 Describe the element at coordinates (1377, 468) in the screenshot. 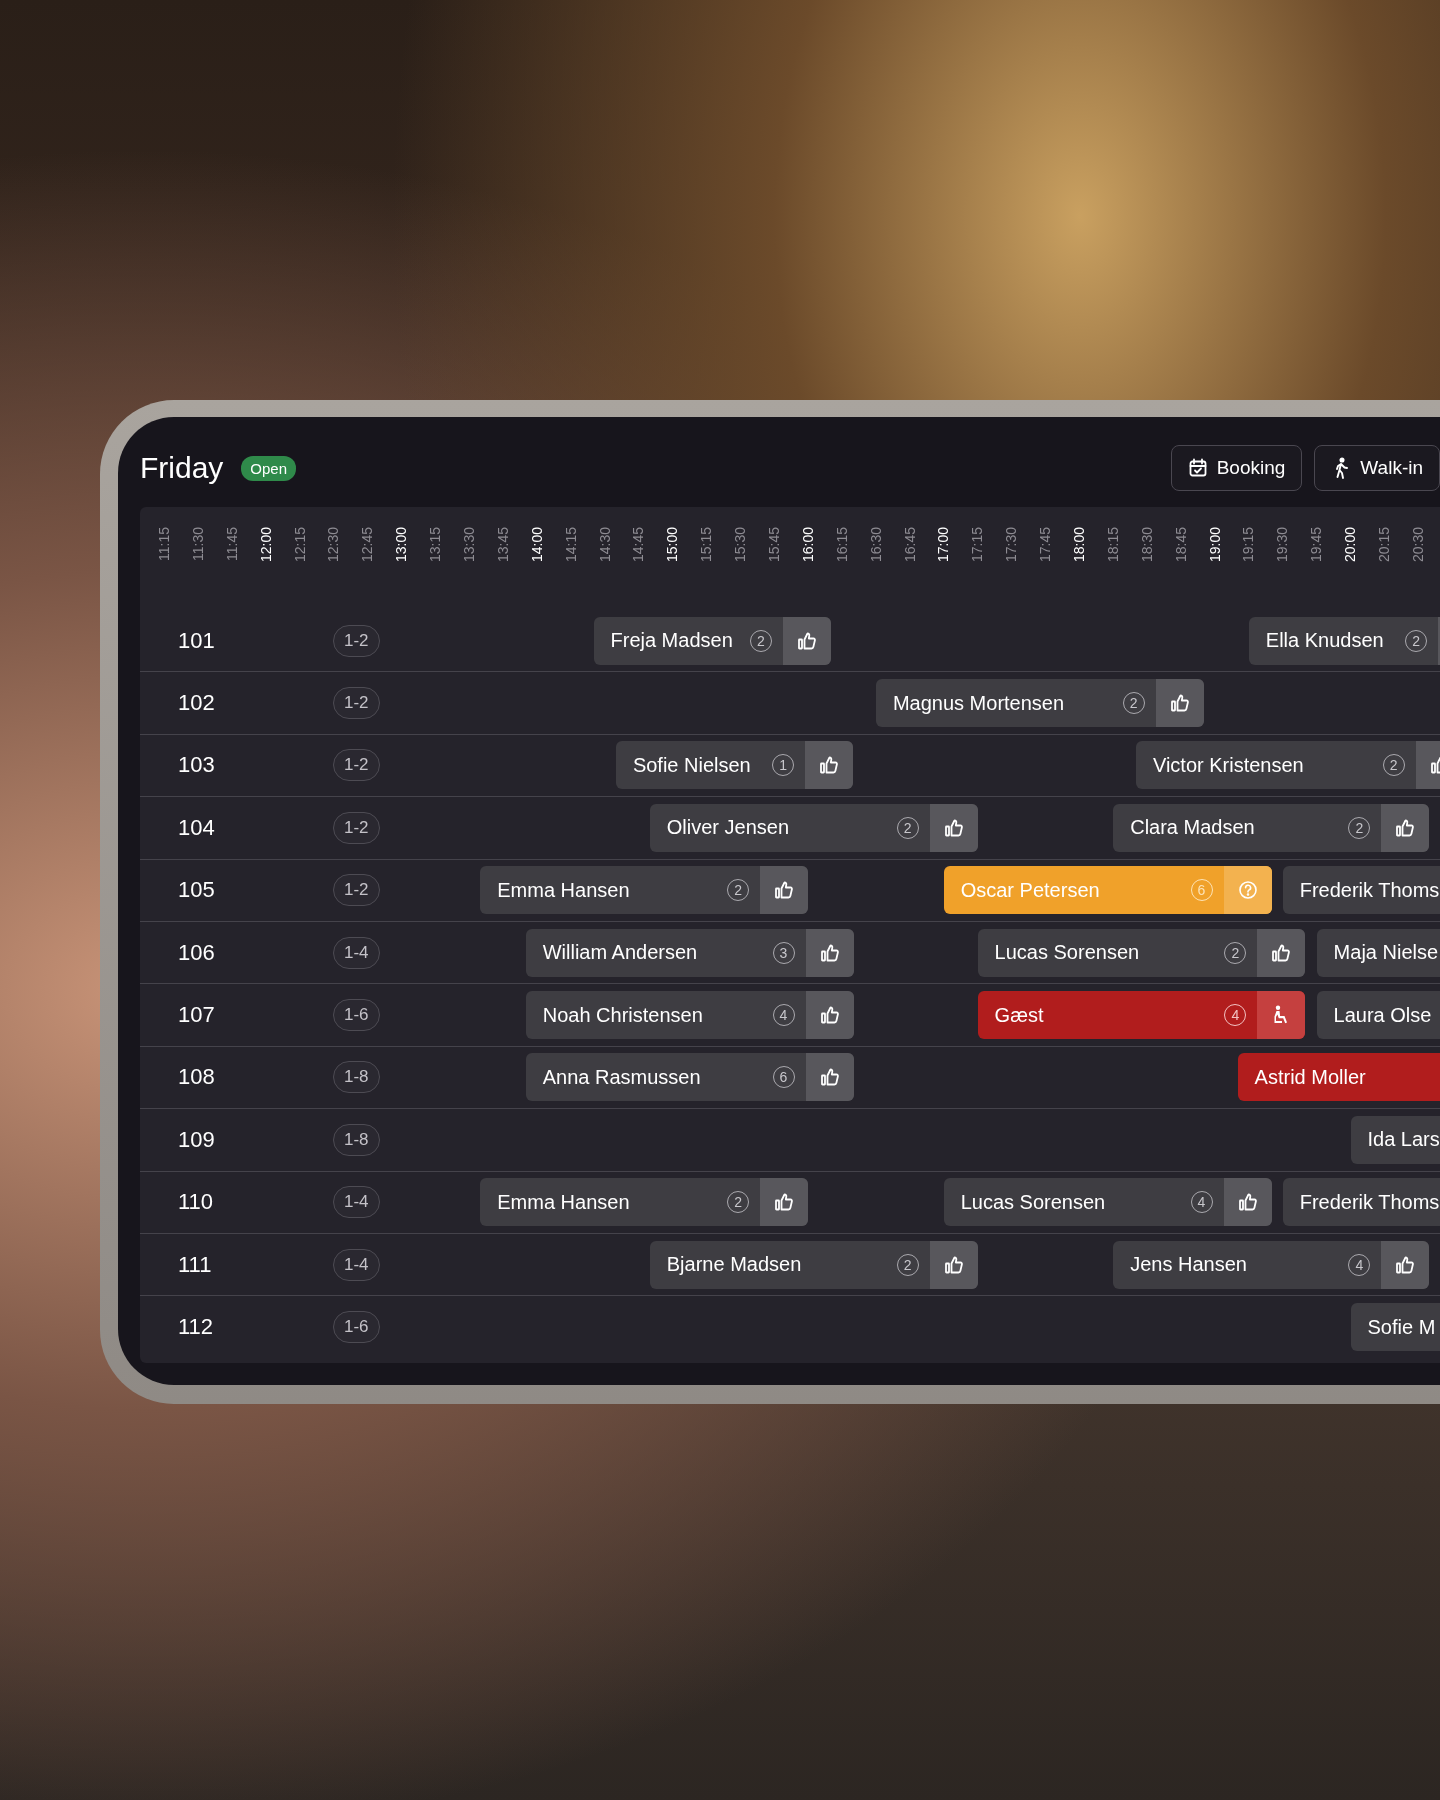

I see `walk-in-button: Walk-in` at that location.